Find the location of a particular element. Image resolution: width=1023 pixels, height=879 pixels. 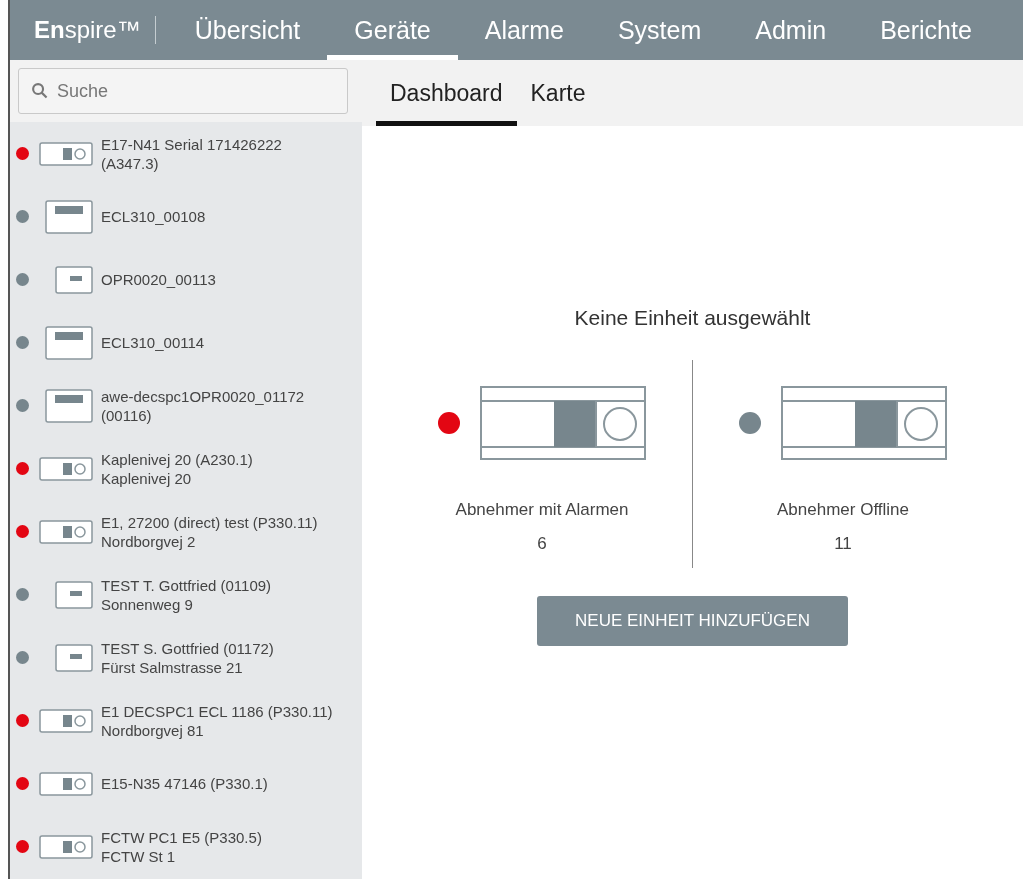

device-name: E15-N35 47146 (P330.1) is located at coordinates (184, 783).